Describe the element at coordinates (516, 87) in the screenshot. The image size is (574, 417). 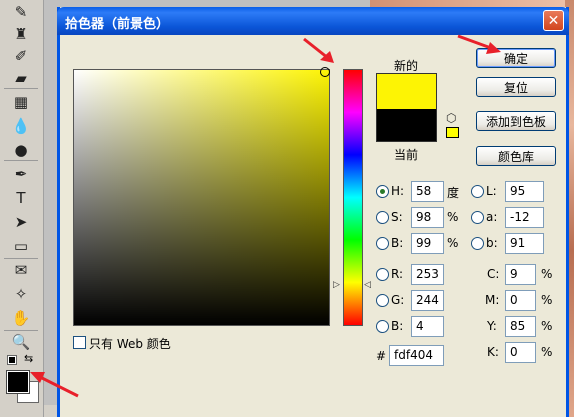
I see `reset-button: 复位` at that location.